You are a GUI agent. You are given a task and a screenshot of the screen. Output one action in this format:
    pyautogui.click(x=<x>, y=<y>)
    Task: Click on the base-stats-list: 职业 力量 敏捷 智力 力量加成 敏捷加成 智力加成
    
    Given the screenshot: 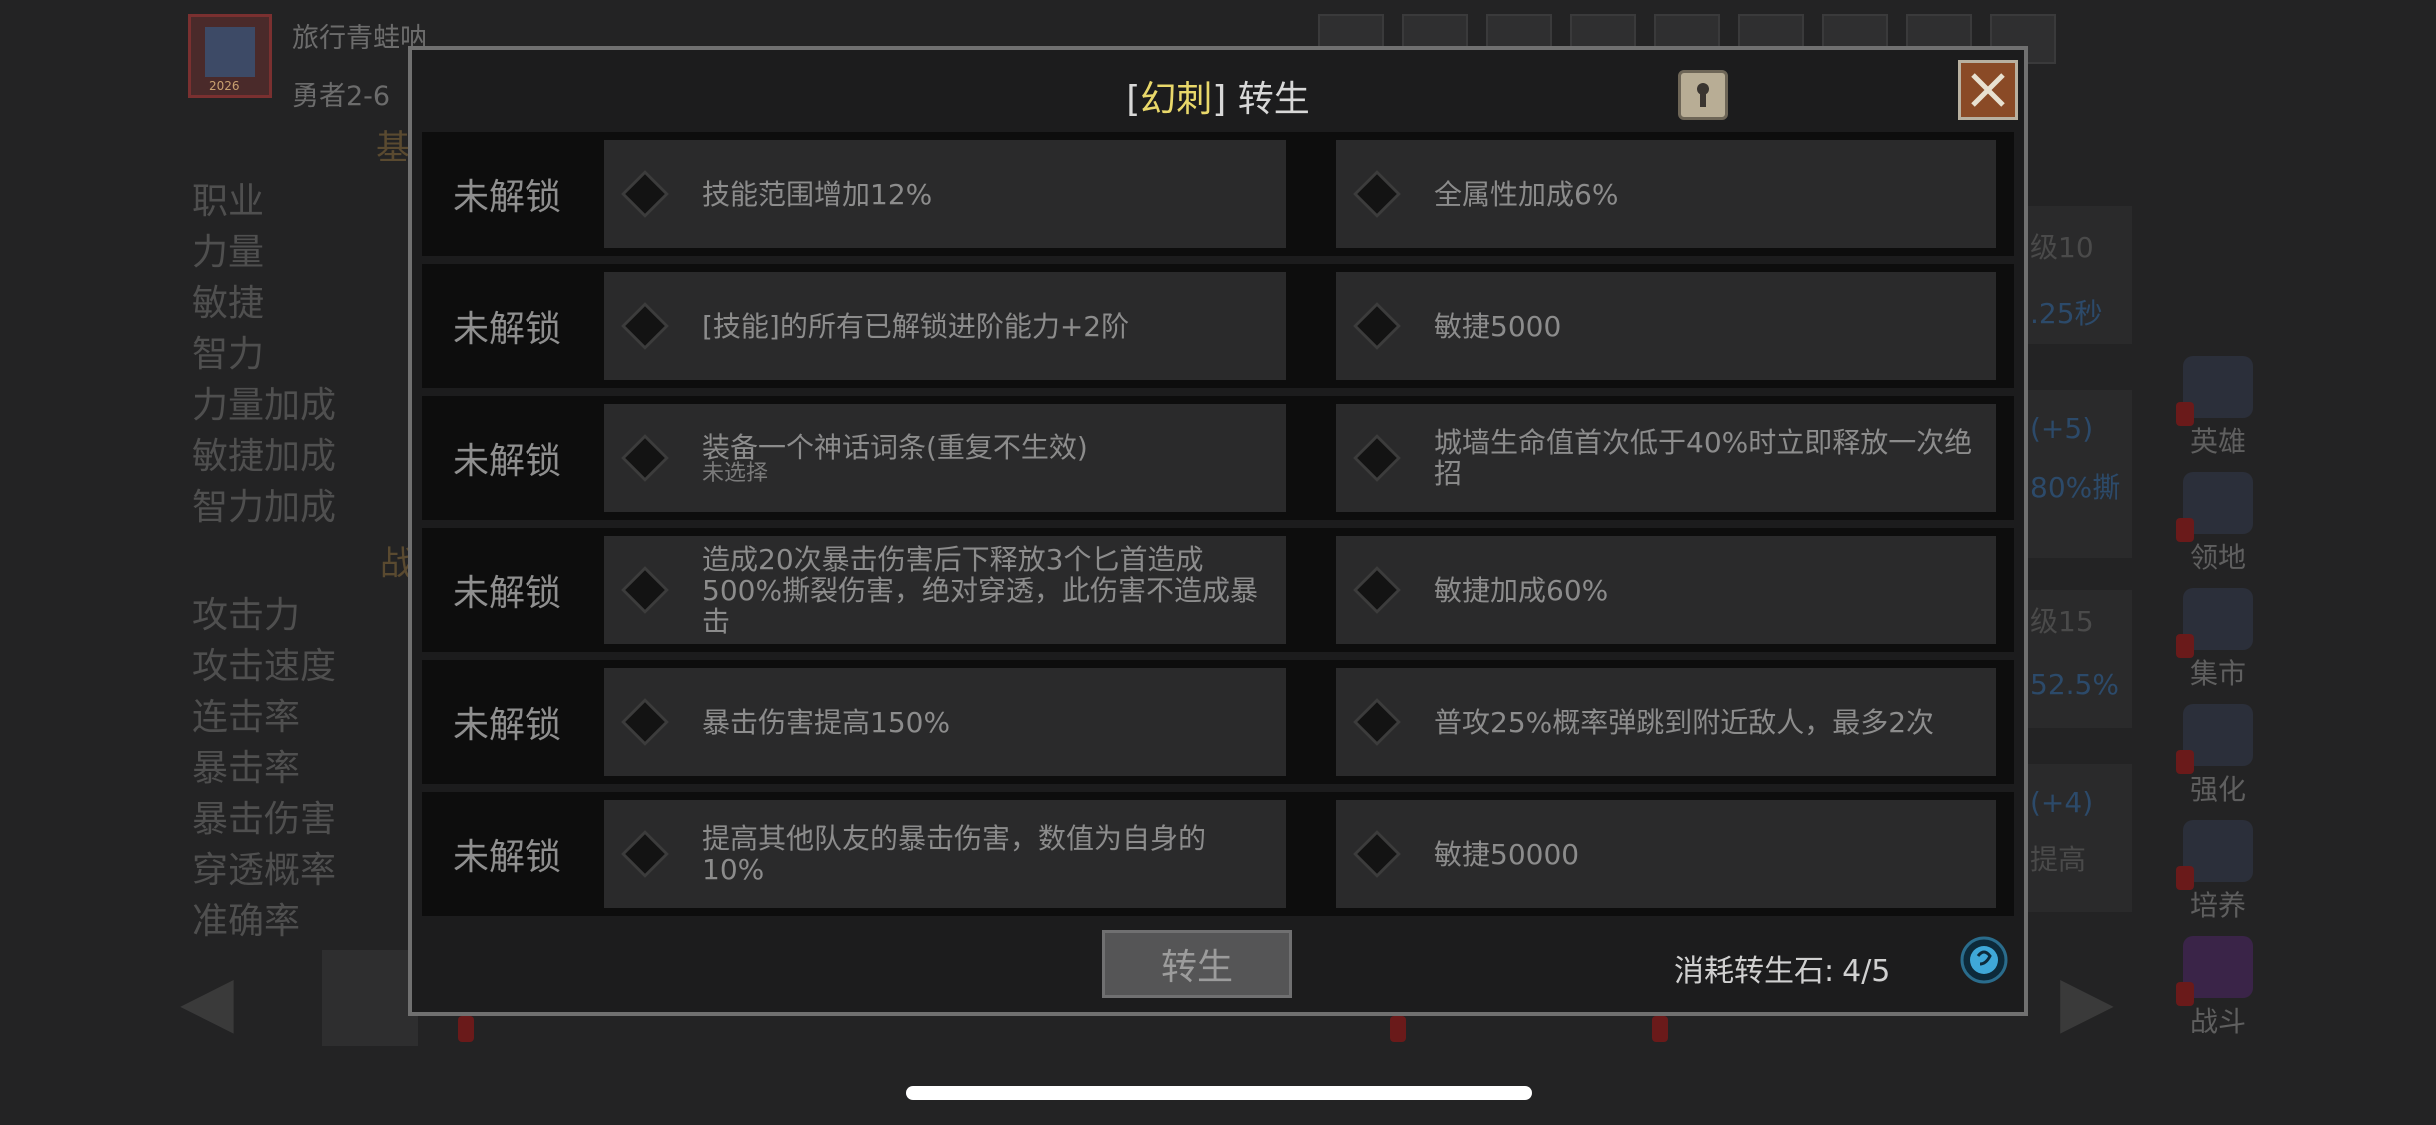 What is the action you would take?
    pyautogui.click(x=264, y=354)
    